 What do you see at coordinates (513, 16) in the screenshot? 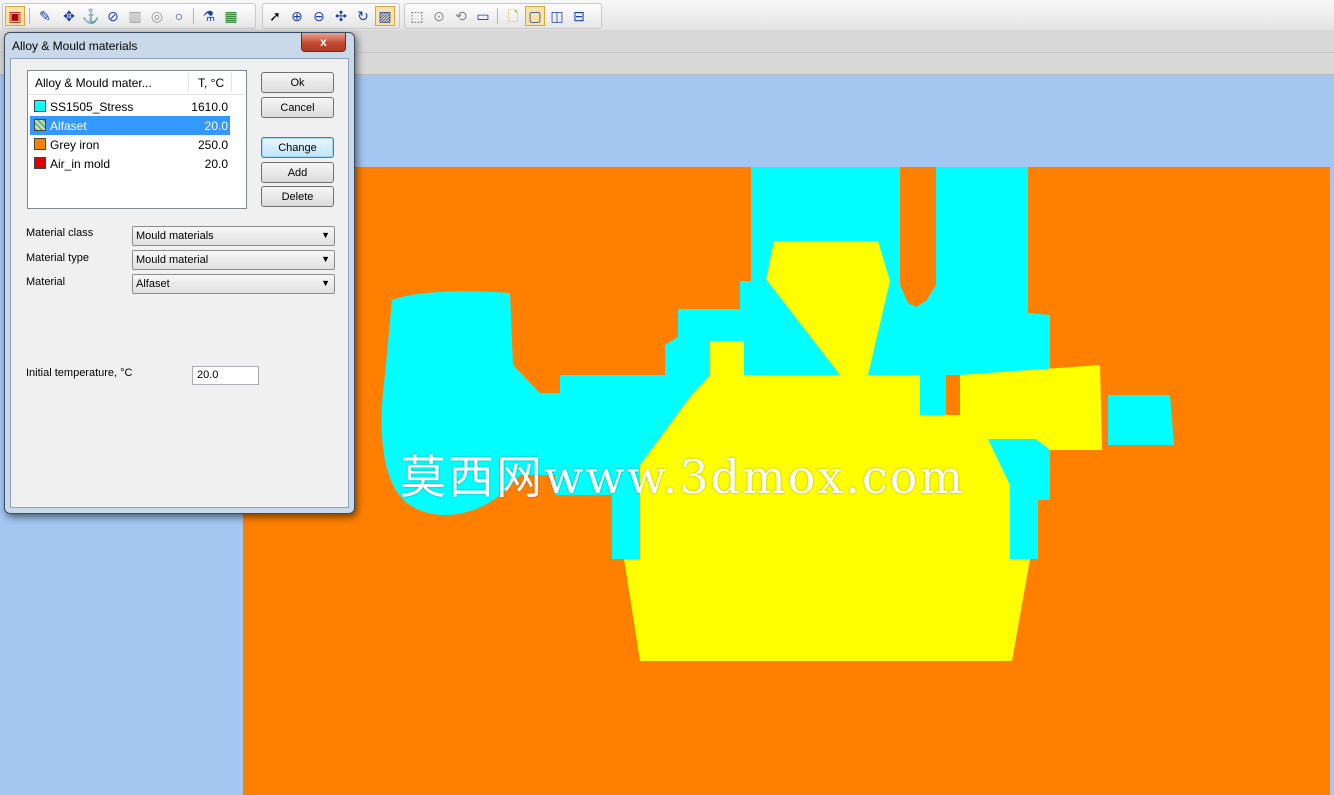
I see `new-doc-icon: 🗋` at bounding box center [513, 16].